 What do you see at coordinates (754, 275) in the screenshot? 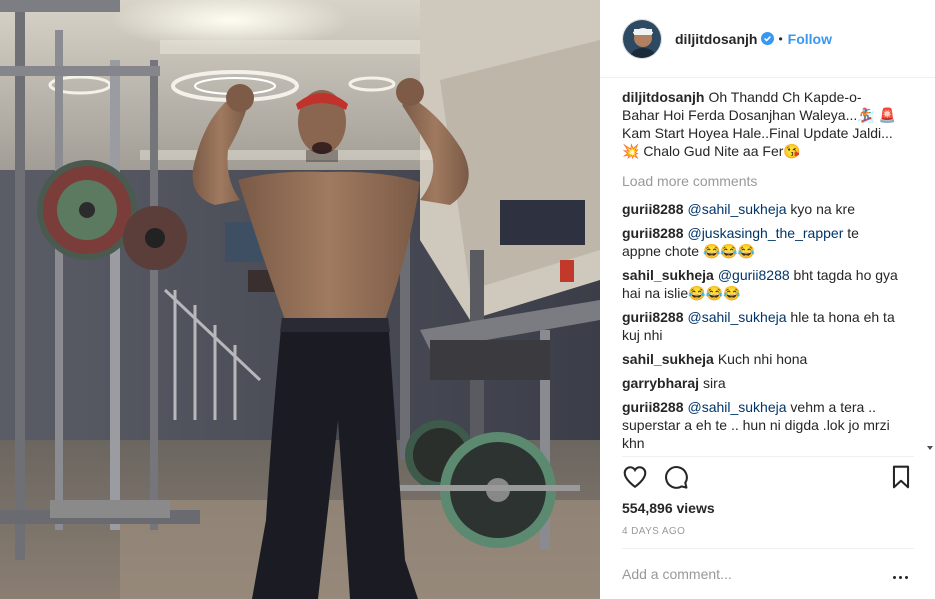
I see `comment-mention: @gurii8288` at bounding box center [754, 275].